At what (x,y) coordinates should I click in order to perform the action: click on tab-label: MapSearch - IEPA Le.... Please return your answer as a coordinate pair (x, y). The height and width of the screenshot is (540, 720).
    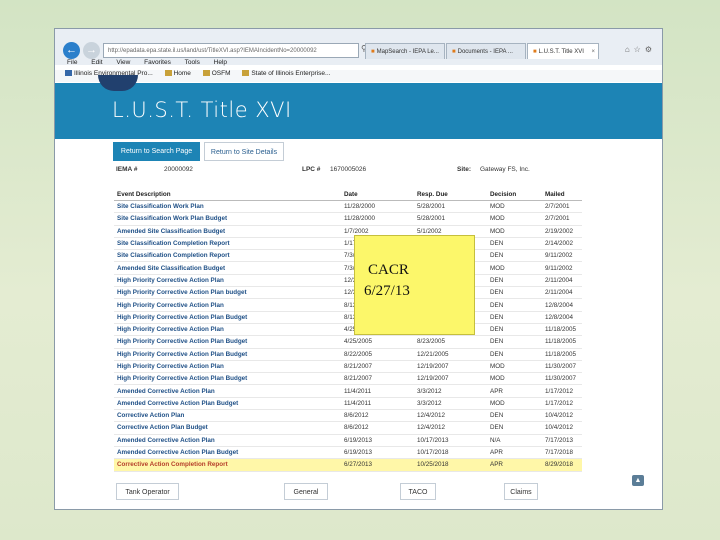
    Looking at the image, I should click on (407, 52).